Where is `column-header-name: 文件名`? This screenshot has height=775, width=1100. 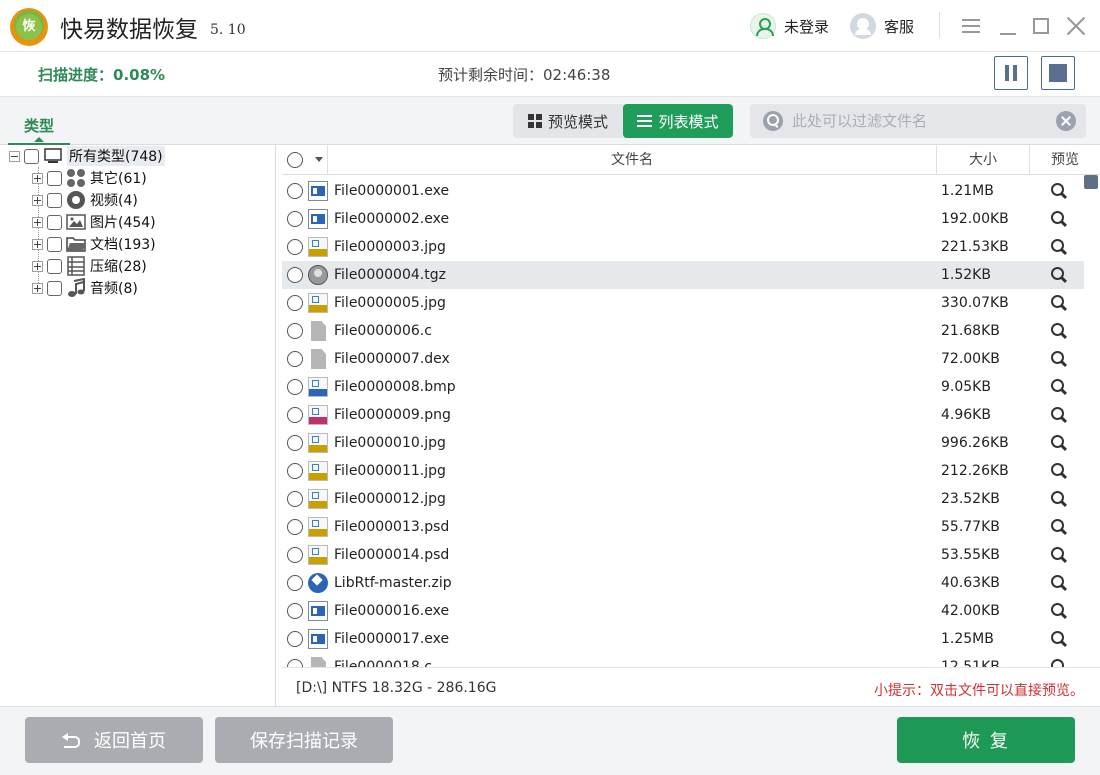 column-header-name: 文件名 is located at coordinates (632, 160).